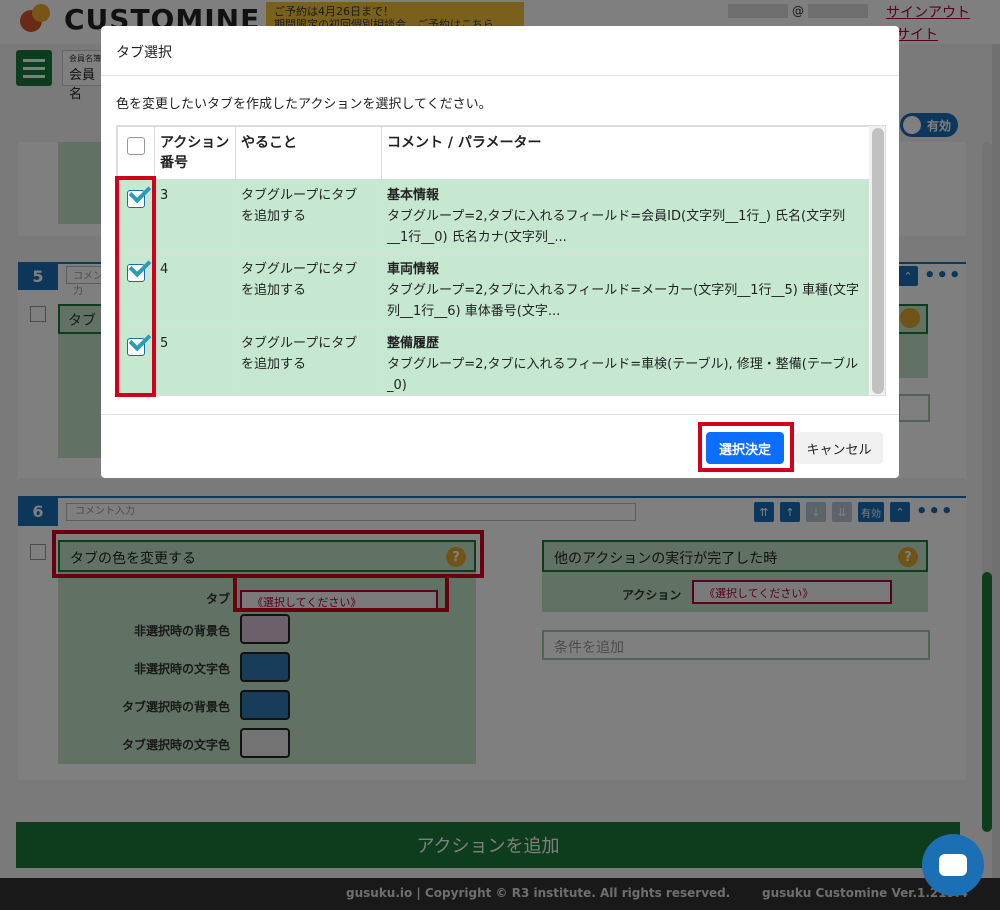 This screenshot has width=1000, height=910. I want to click on column-header-number: アクション 番号, so click(195, 153).